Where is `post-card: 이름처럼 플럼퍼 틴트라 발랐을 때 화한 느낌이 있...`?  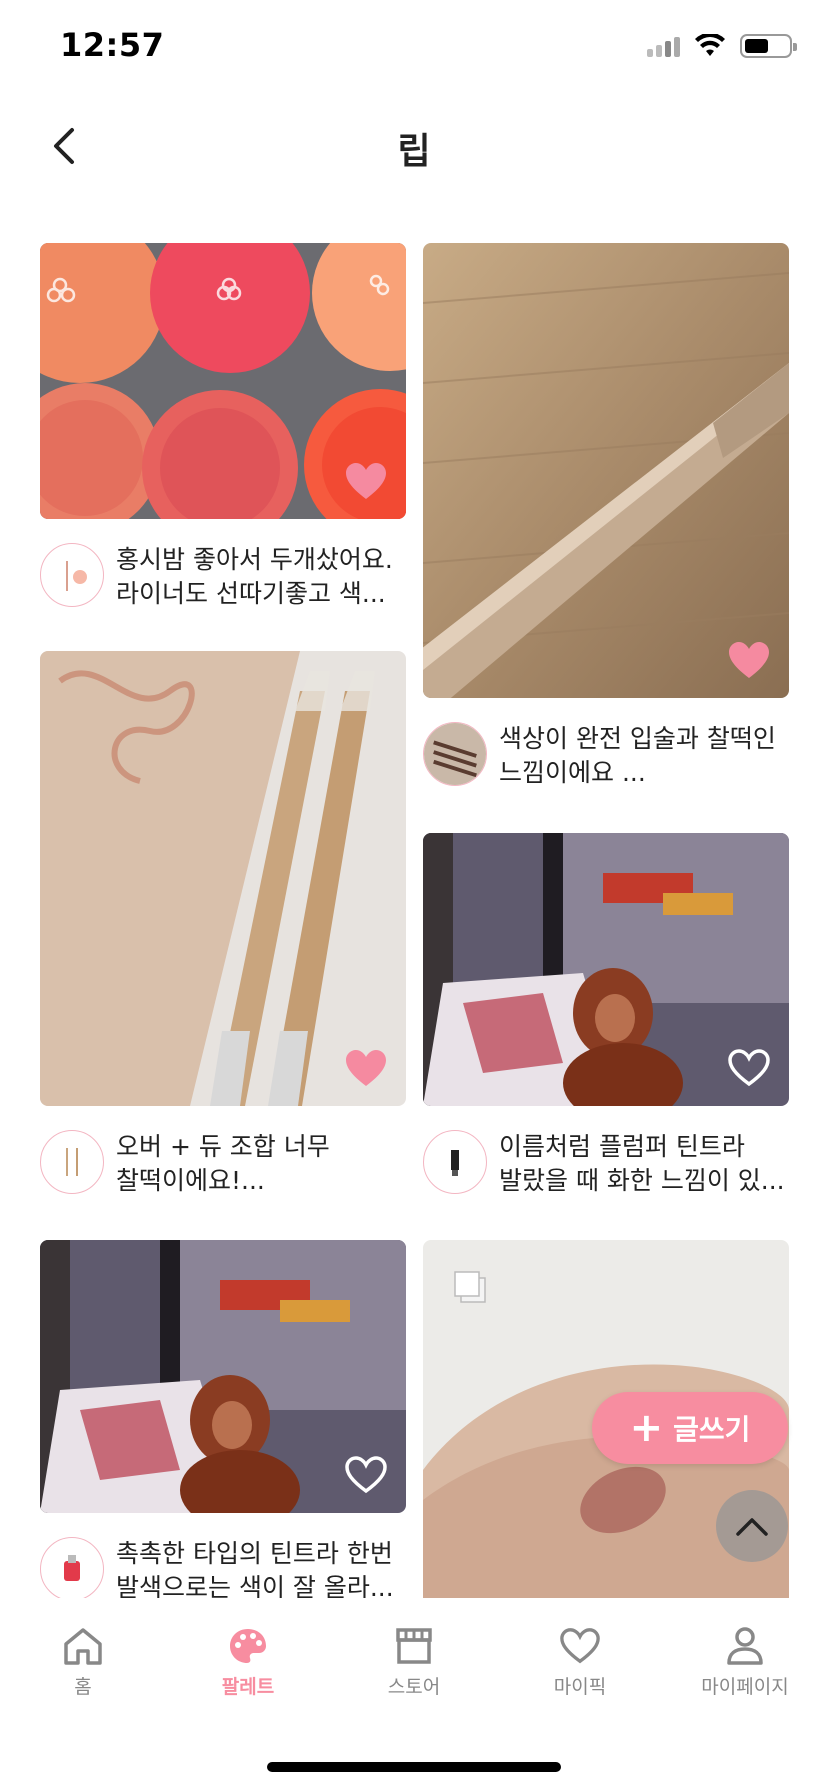
post-card: 이름처럼 플럼퍼 틴트라 발랐을 때 화한 느낌이 있... is located at coordinates (606, 1015).